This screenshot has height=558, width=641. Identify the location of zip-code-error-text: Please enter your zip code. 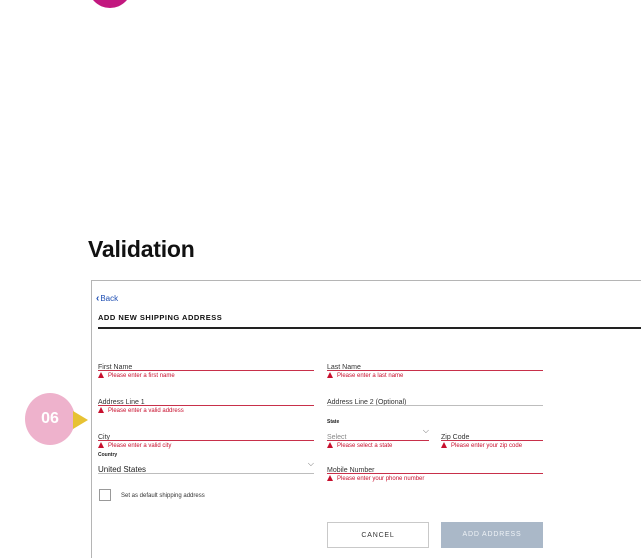
(487, 446).